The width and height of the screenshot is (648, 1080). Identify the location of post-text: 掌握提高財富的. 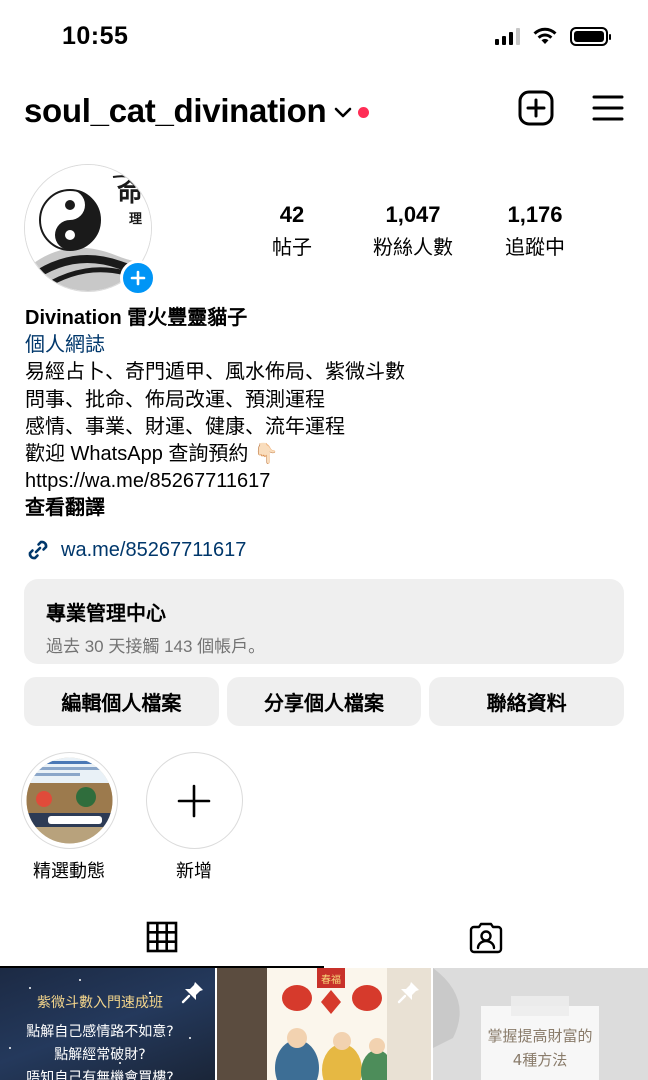
(540, 1036).